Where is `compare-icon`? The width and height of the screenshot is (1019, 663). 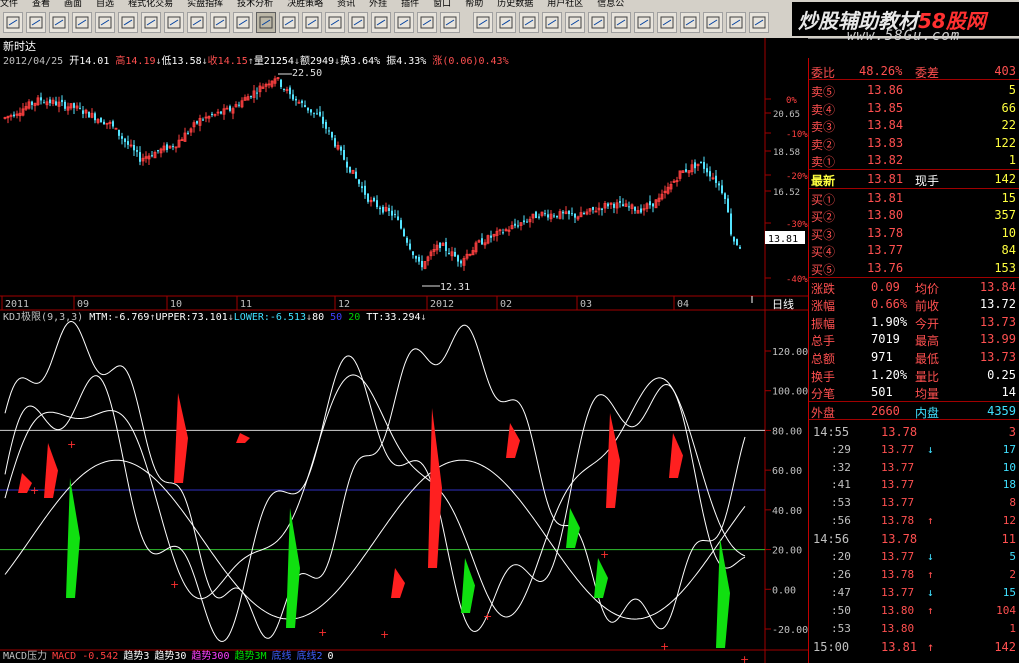 compare-icon is located at coordinates (358, 22).